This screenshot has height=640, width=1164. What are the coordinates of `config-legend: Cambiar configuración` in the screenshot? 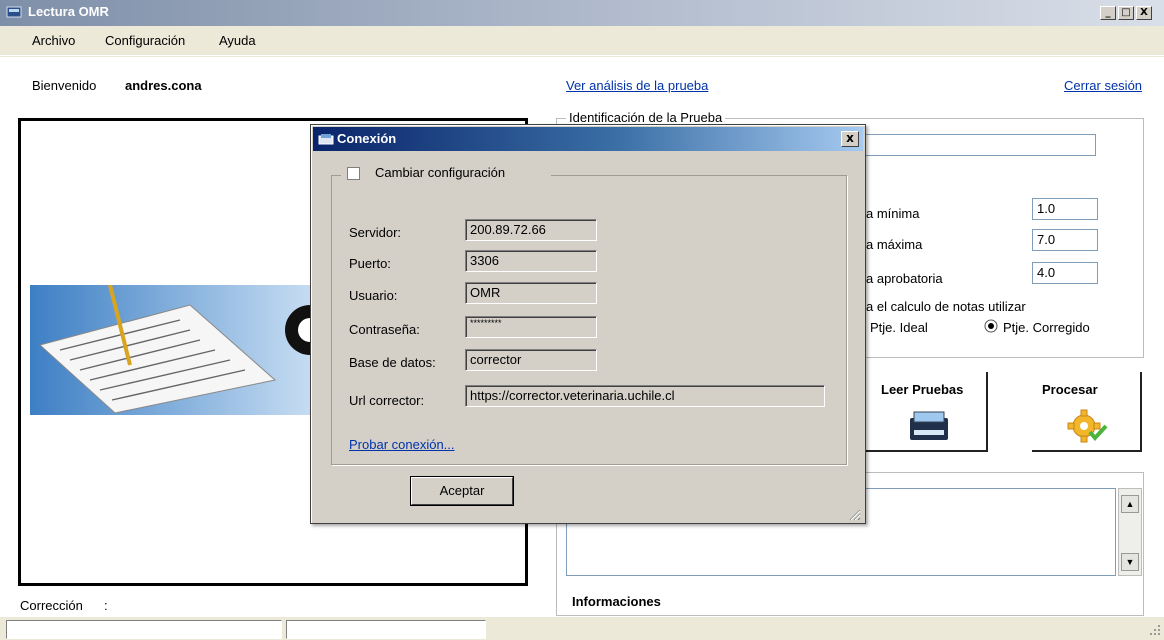 It's located at (446, 174).